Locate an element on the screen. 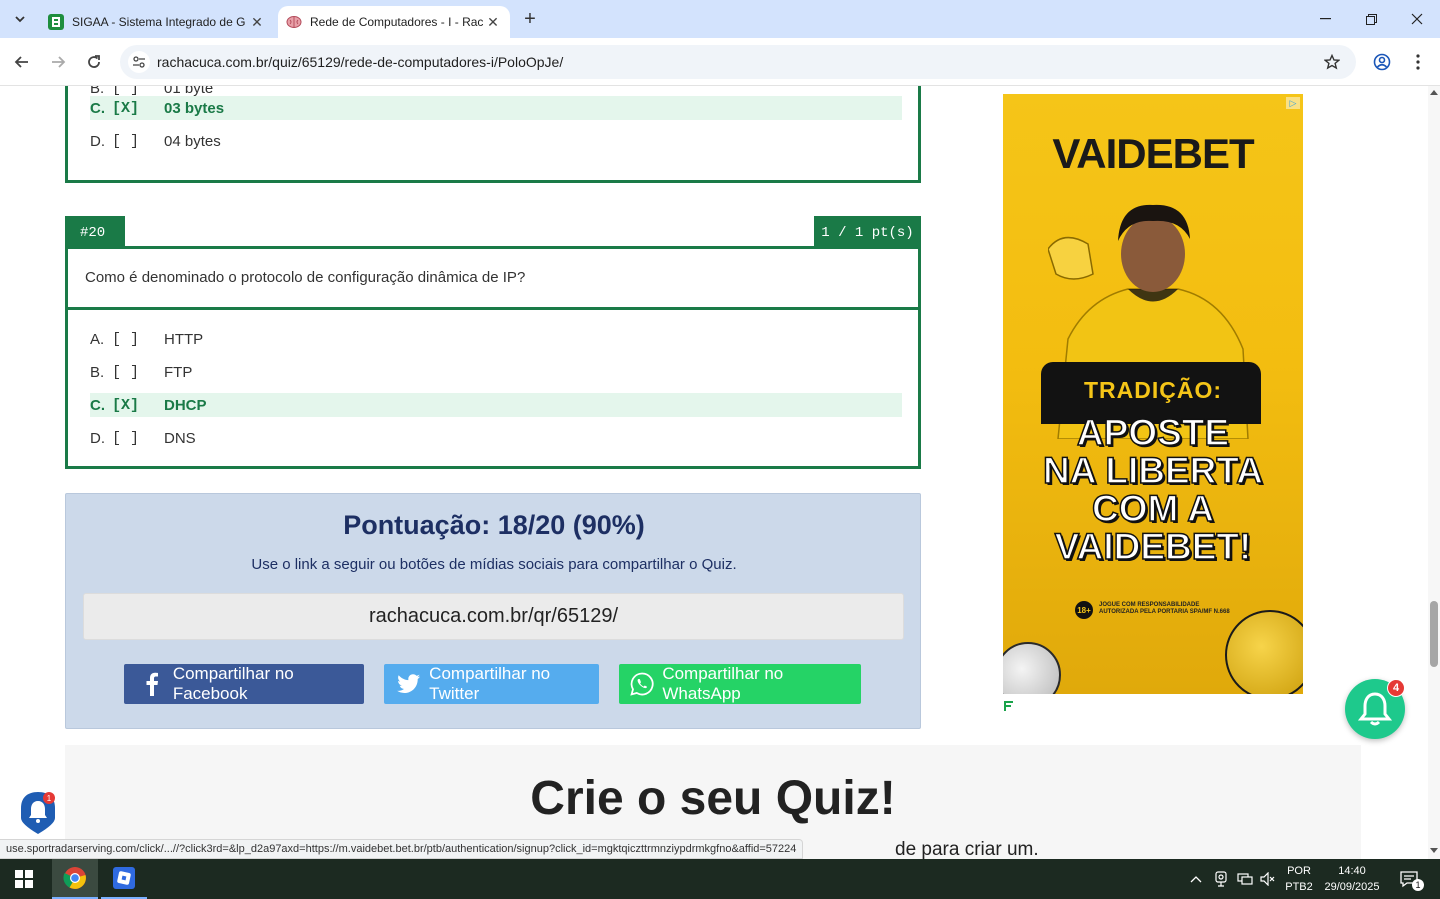  ad-logo: VAIDEBET is located at coordinates (1153, 153).